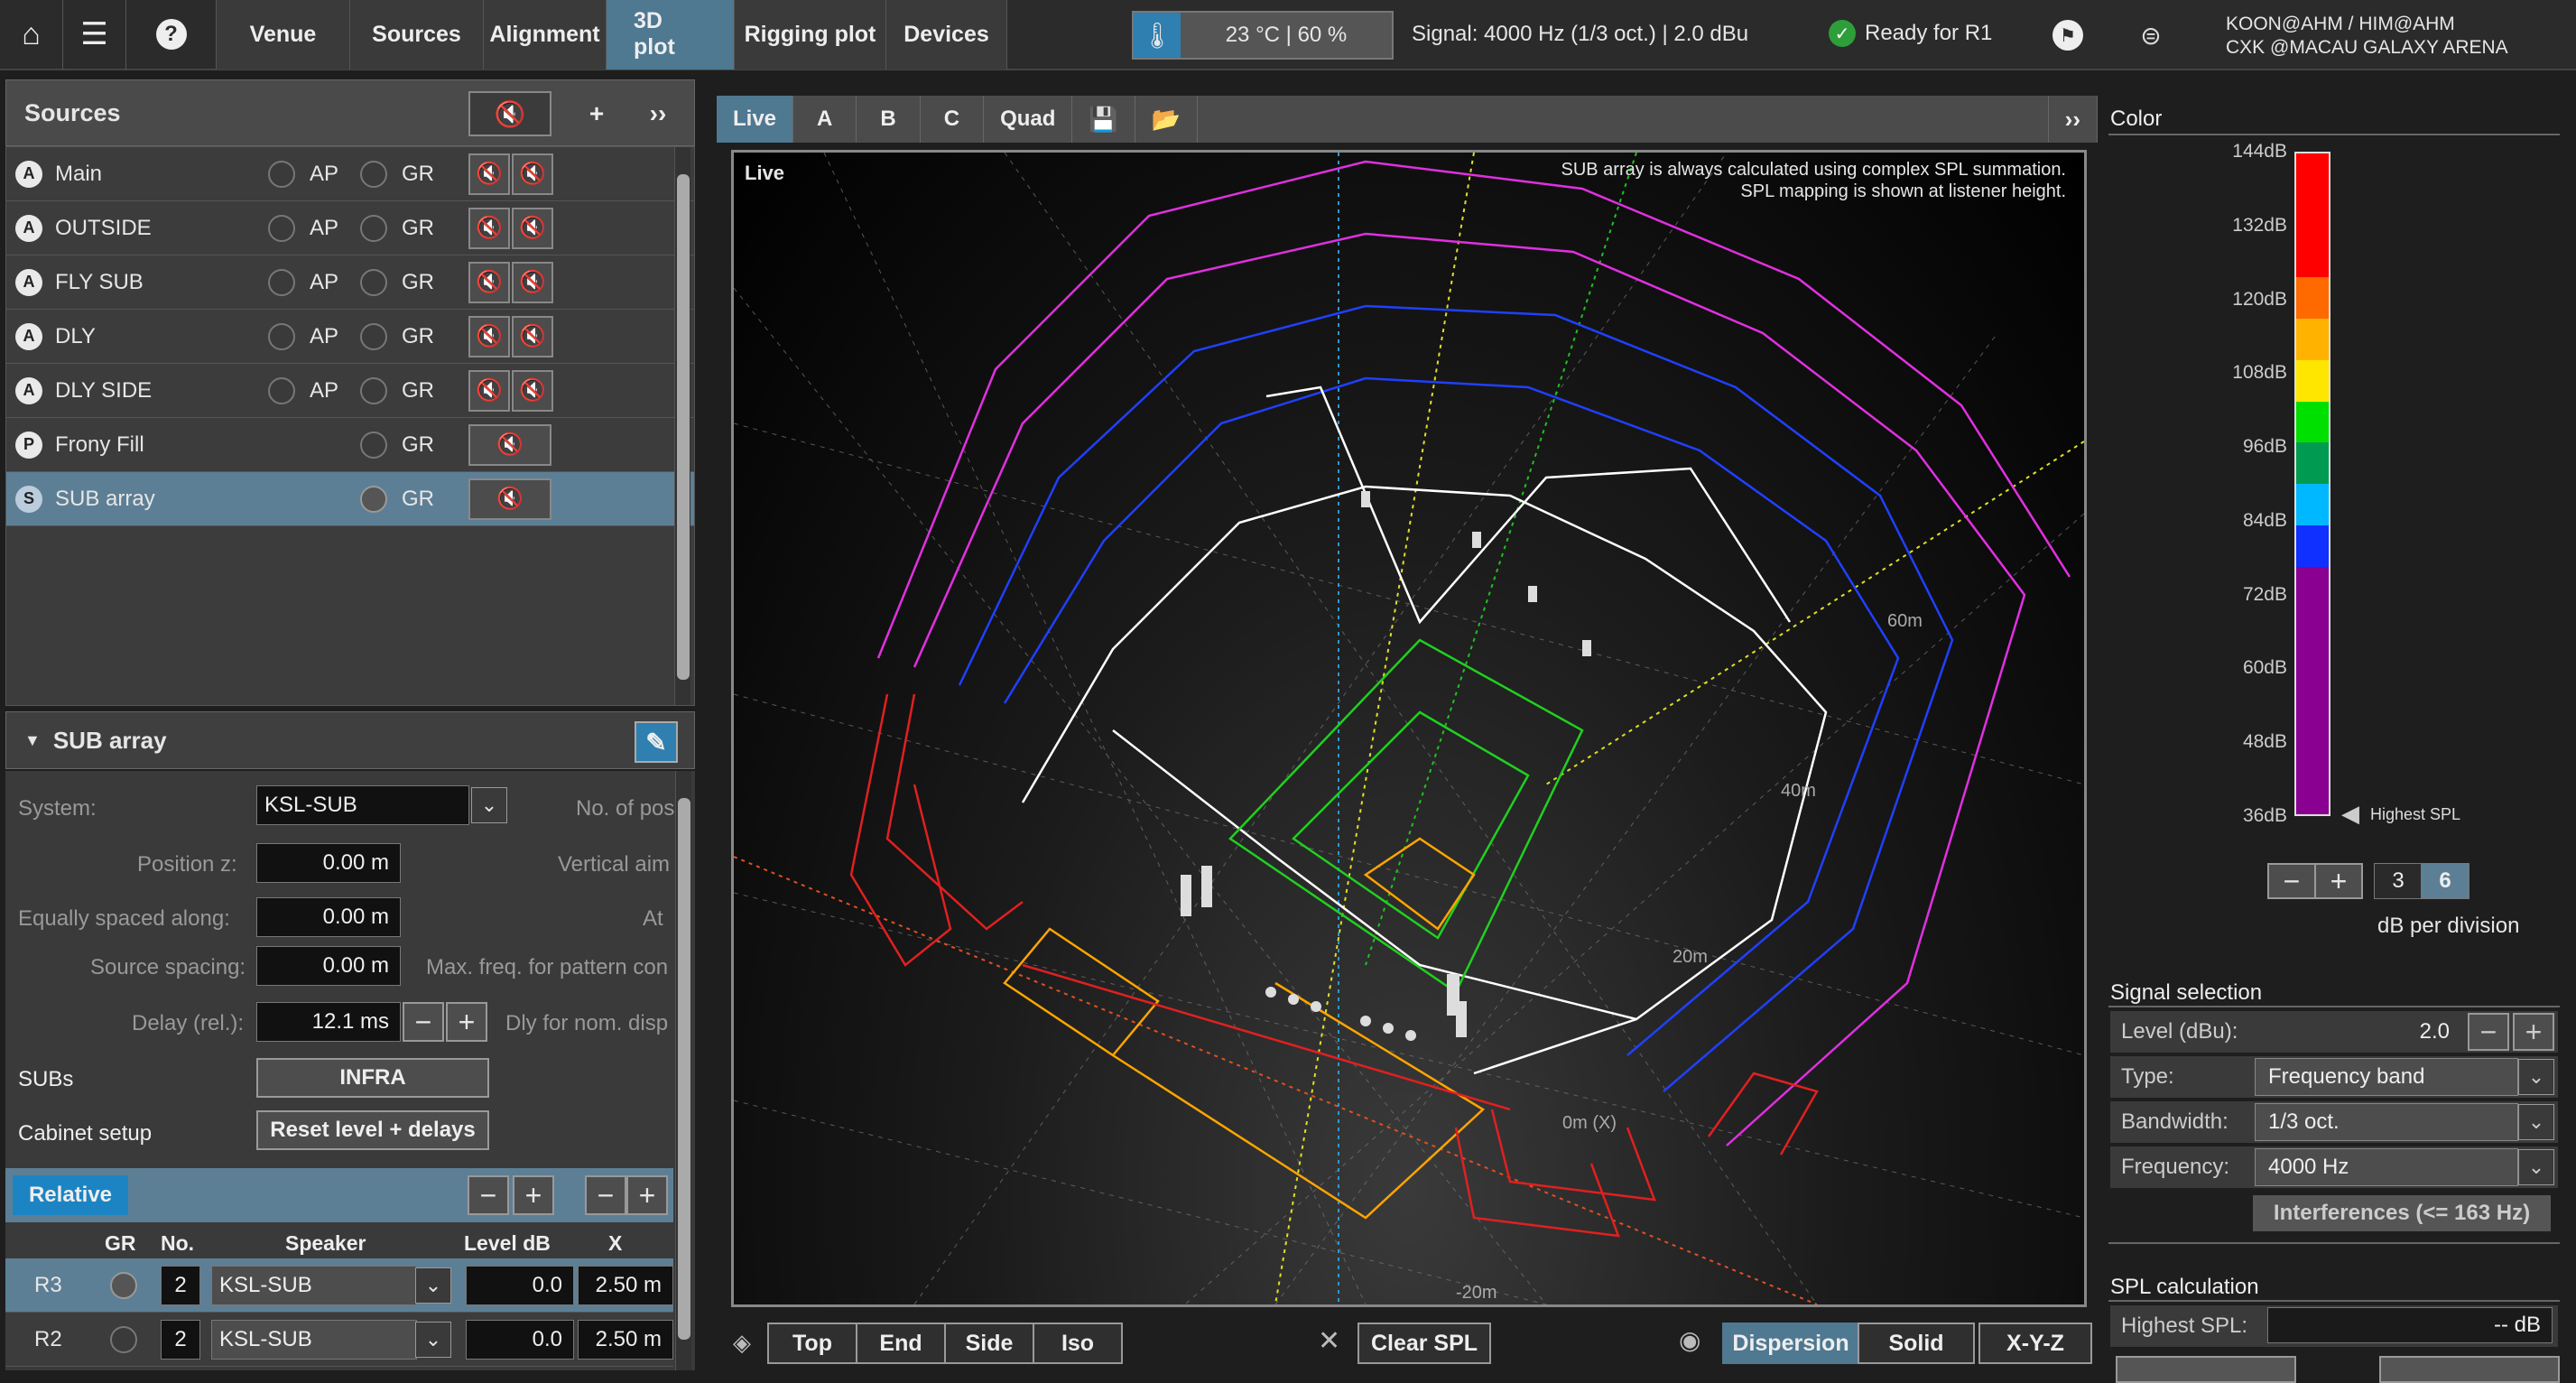  What do you see at coordinates (2469, 1369) in the screenshot?
I see `recalculate-button` at bounding box center [2469, 1369].